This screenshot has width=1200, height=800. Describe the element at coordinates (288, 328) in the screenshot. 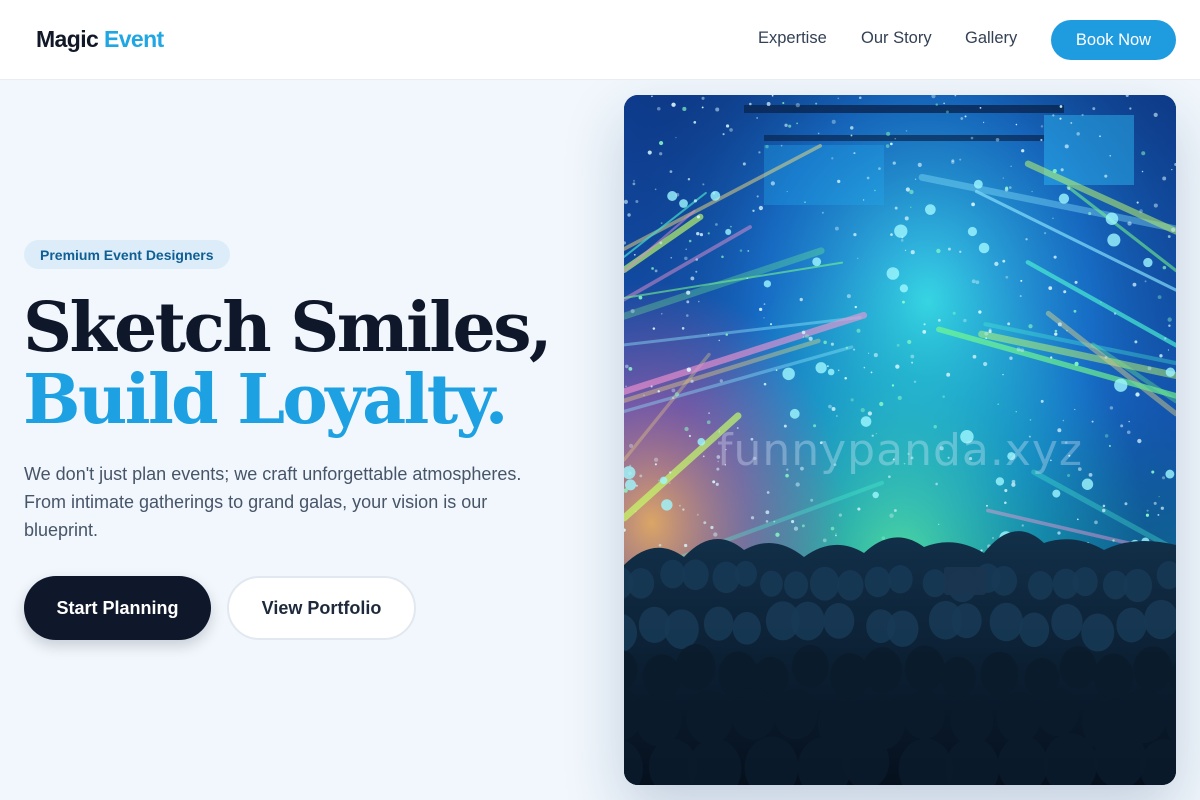

I see `headline-line-1: Sketch Smiles,` at that location.